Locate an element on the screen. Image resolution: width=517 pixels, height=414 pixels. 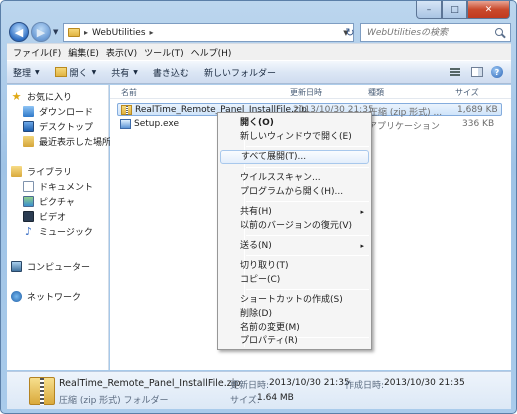
nav-desktop: デスクトップ is located at coordinates (58, 126).